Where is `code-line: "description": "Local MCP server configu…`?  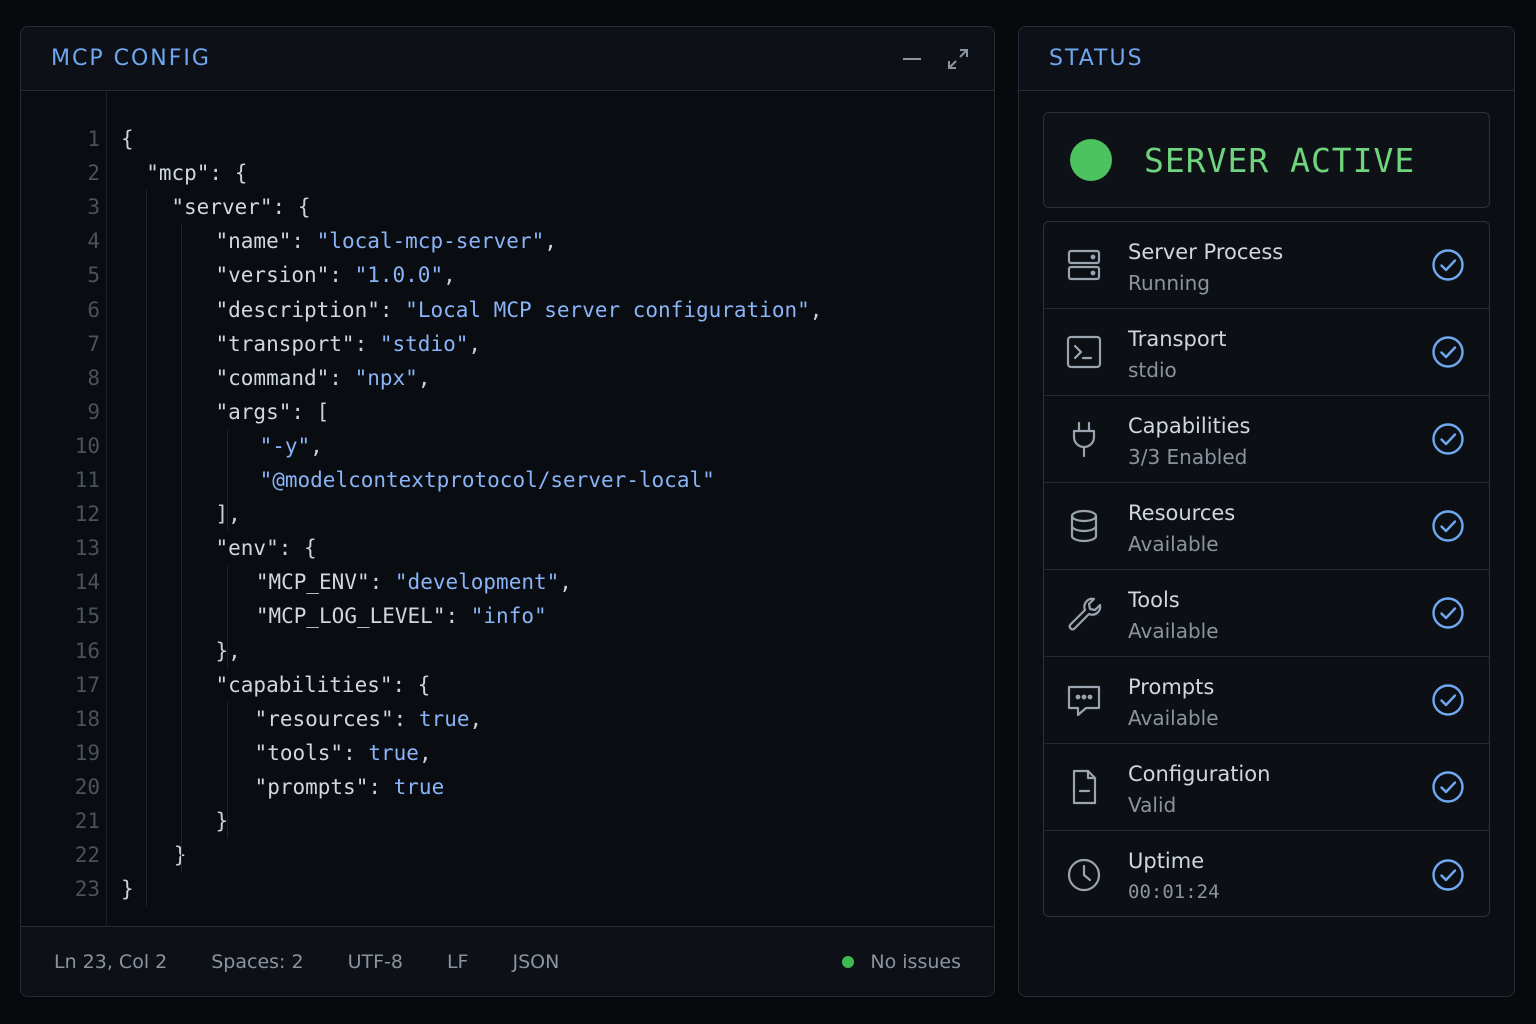 code-line: "description": "Local MCP server configu… is located at coordinates (519, 310).